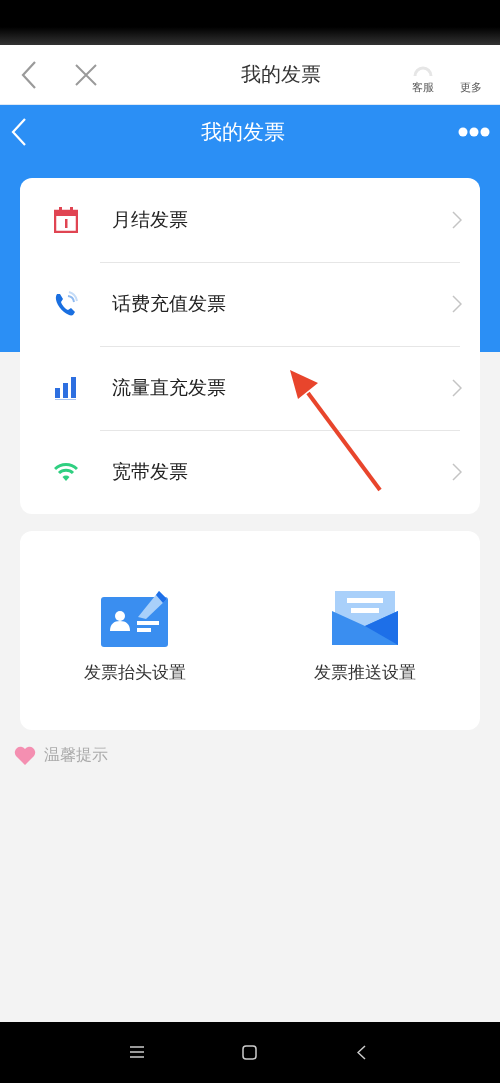 This screenshot has width=500, height=1083. I want to click on invoice-list-item: 宽带发票, so click(250, 472).